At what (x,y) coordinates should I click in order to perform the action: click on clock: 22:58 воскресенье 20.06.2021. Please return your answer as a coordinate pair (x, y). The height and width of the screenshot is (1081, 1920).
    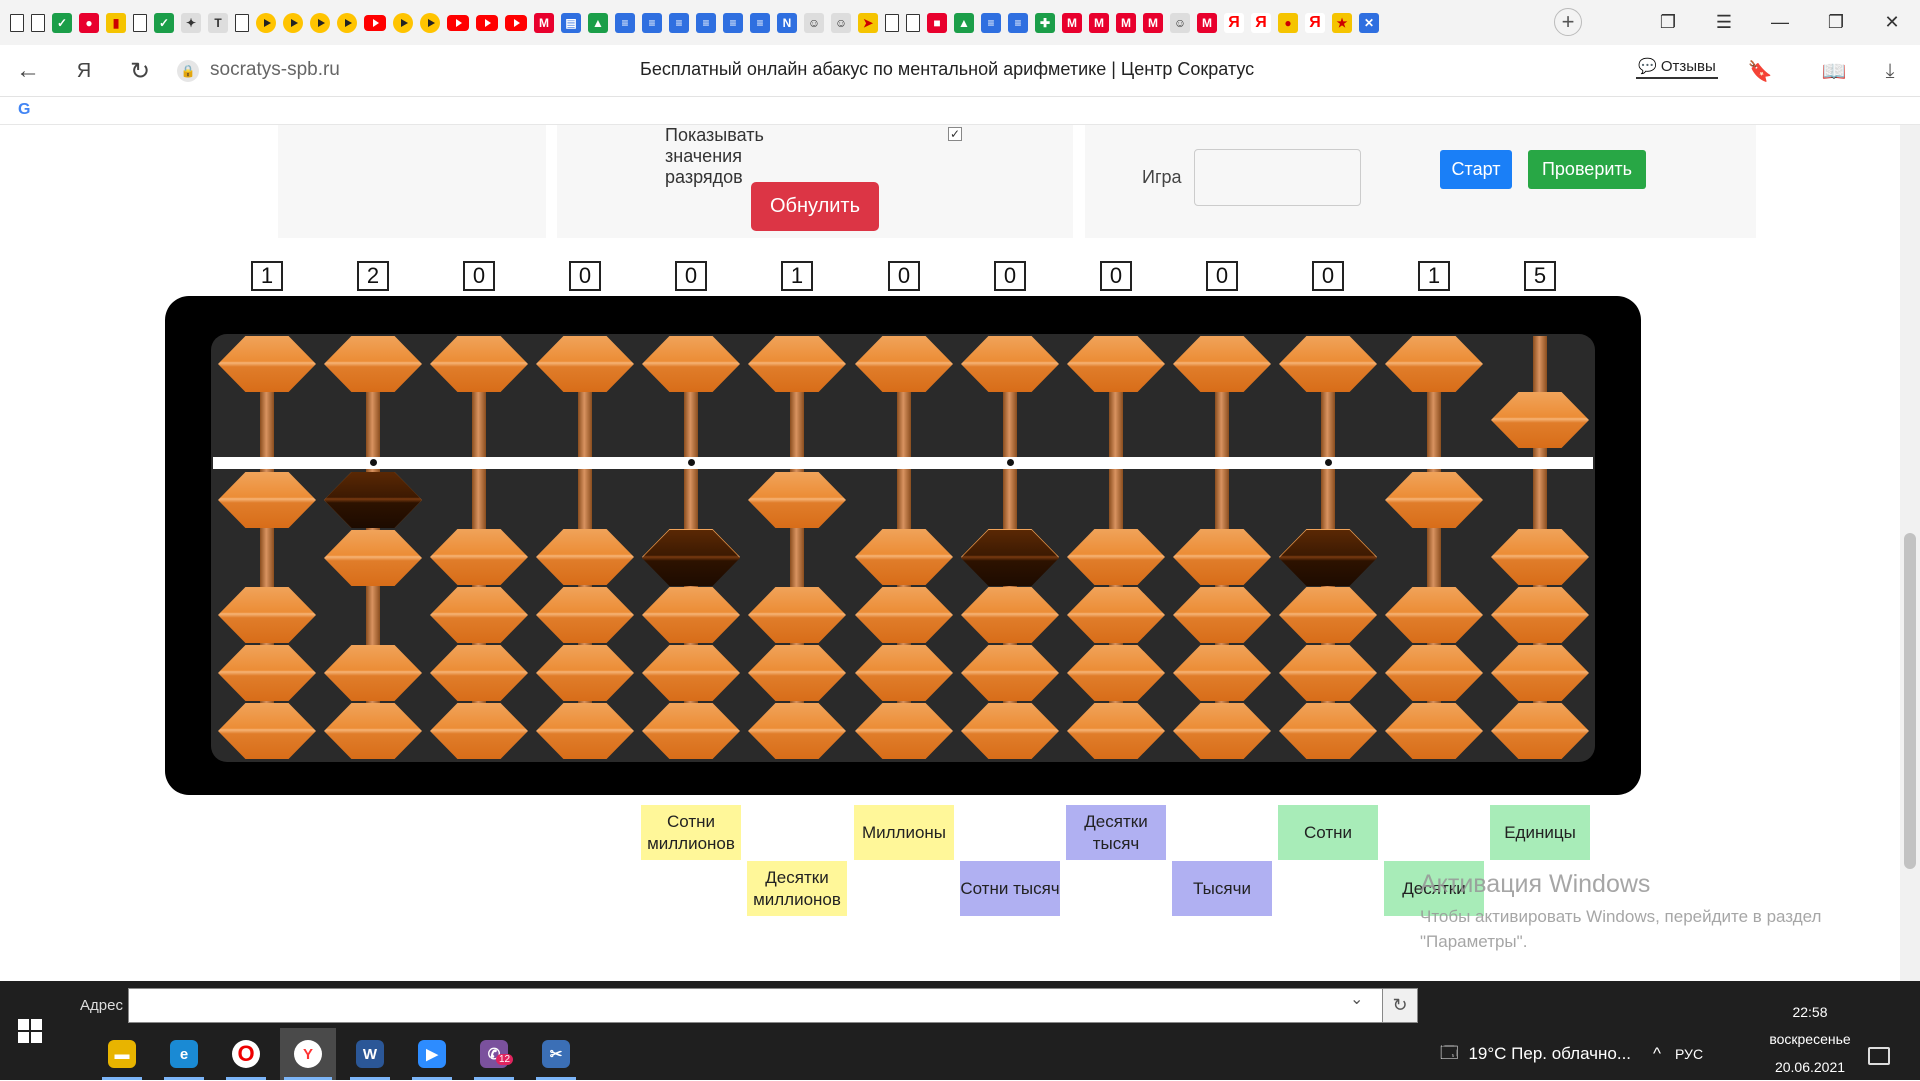
    Looking at the image, I should click on (1810, 1040).